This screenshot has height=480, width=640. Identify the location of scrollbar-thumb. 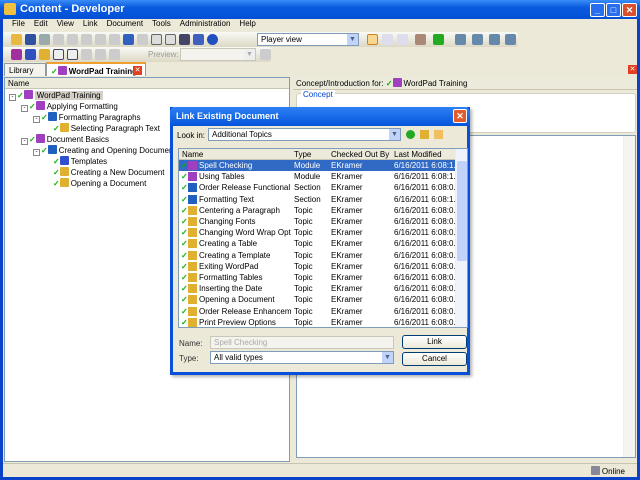
(462, 211).